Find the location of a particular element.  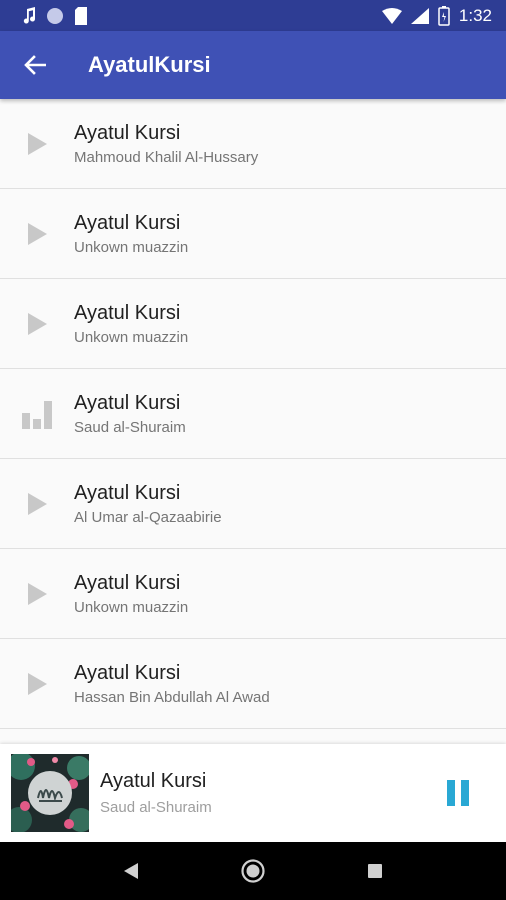

status-left-icons is located at coordinates (55, 15).